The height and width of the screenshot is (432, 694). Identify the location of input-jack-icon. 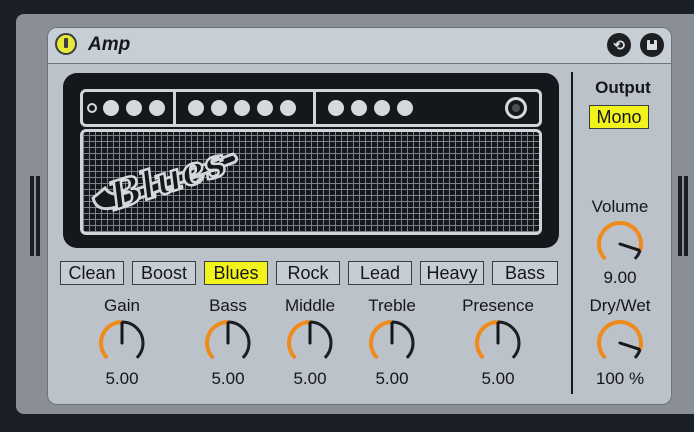
(92, 108).